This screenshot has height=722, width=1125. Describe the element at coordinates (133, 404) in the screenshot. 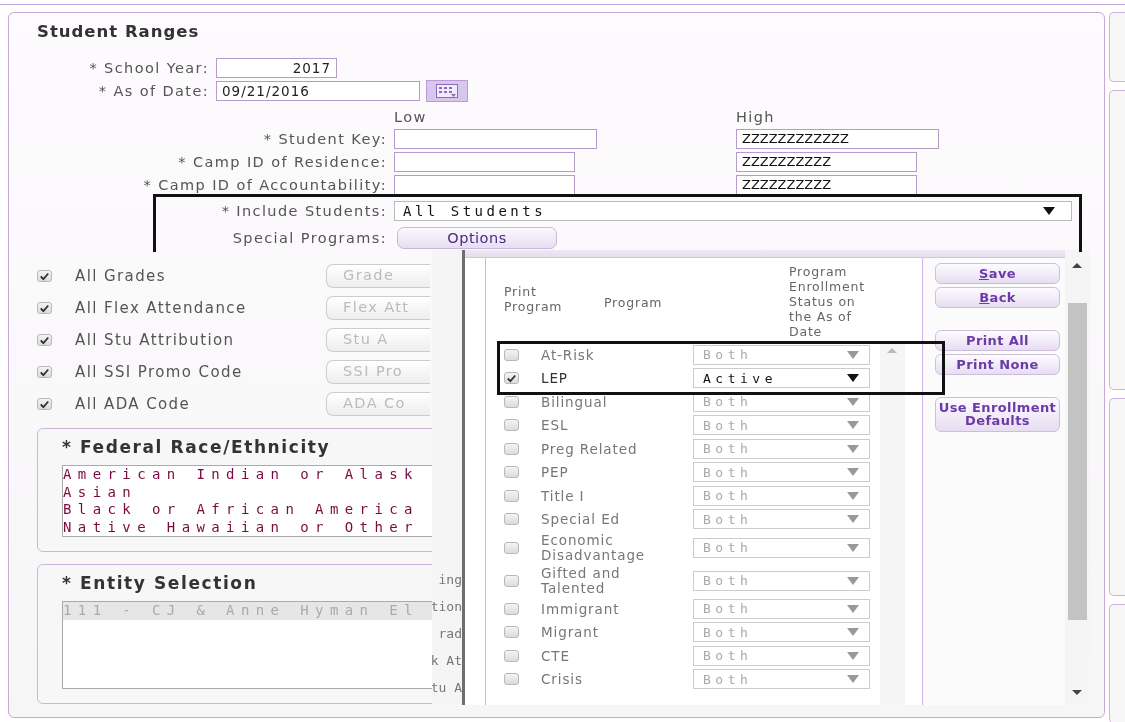

I see `checkbox-label: All ADA Code` at that location.